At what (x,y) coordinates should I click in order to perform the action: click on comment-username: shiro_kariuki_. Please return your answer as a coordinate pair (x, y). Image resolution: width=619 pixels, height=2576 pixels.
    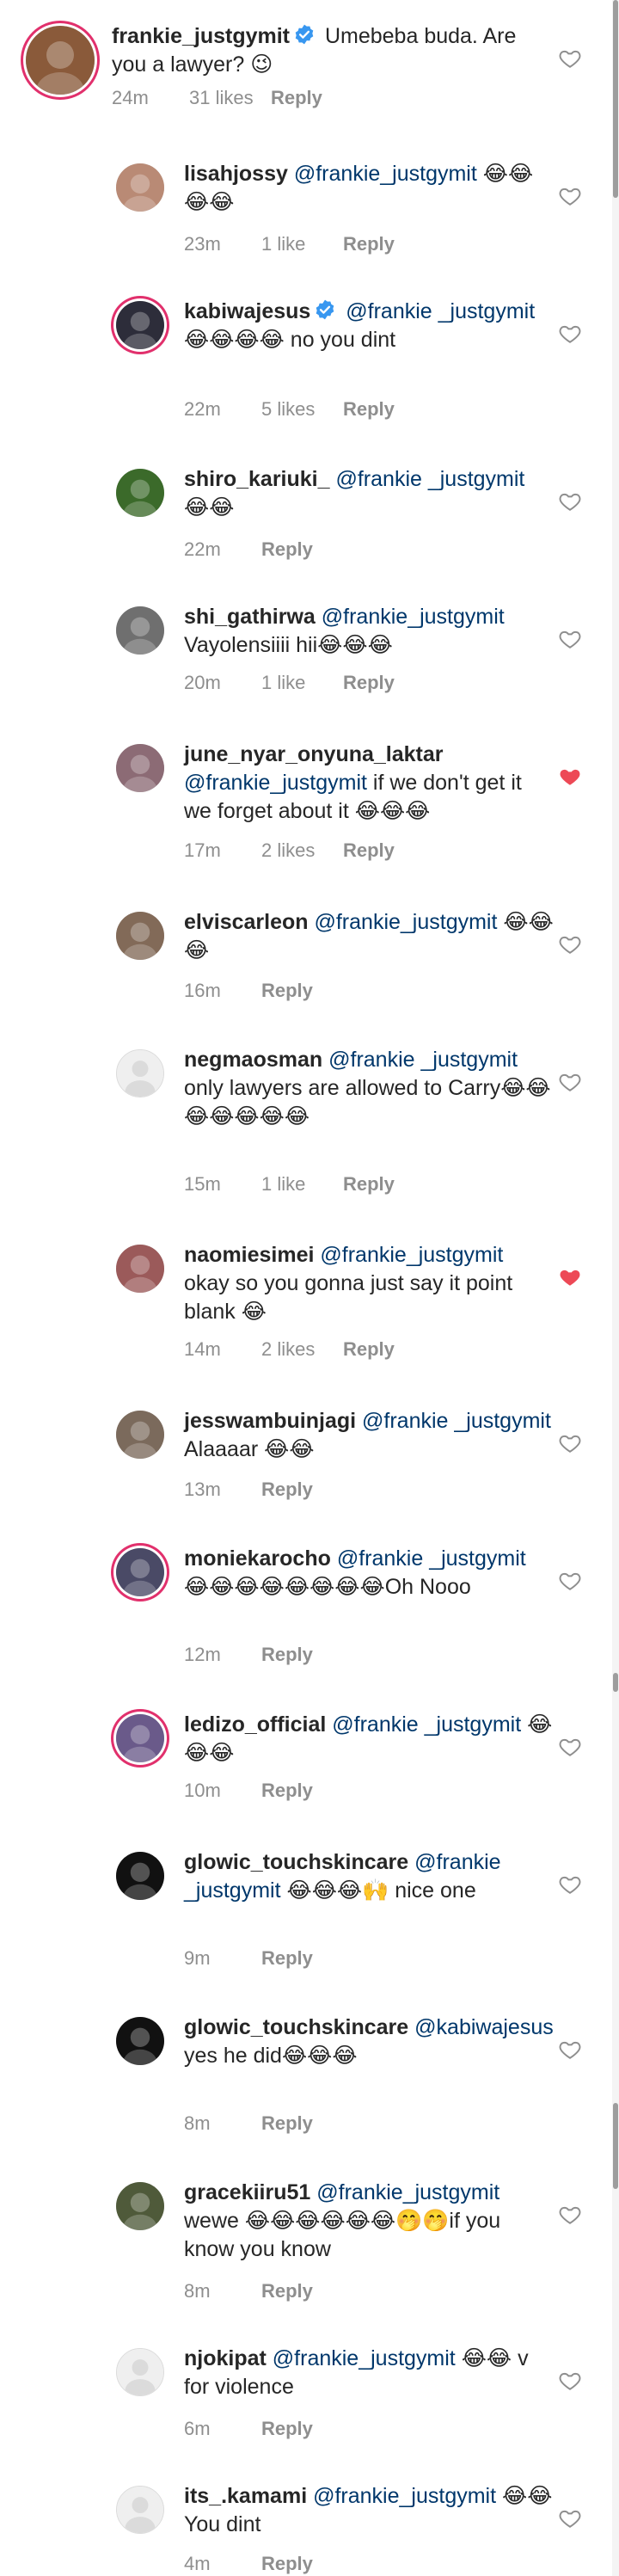
    Looking at the image, I should click on (257, 479).